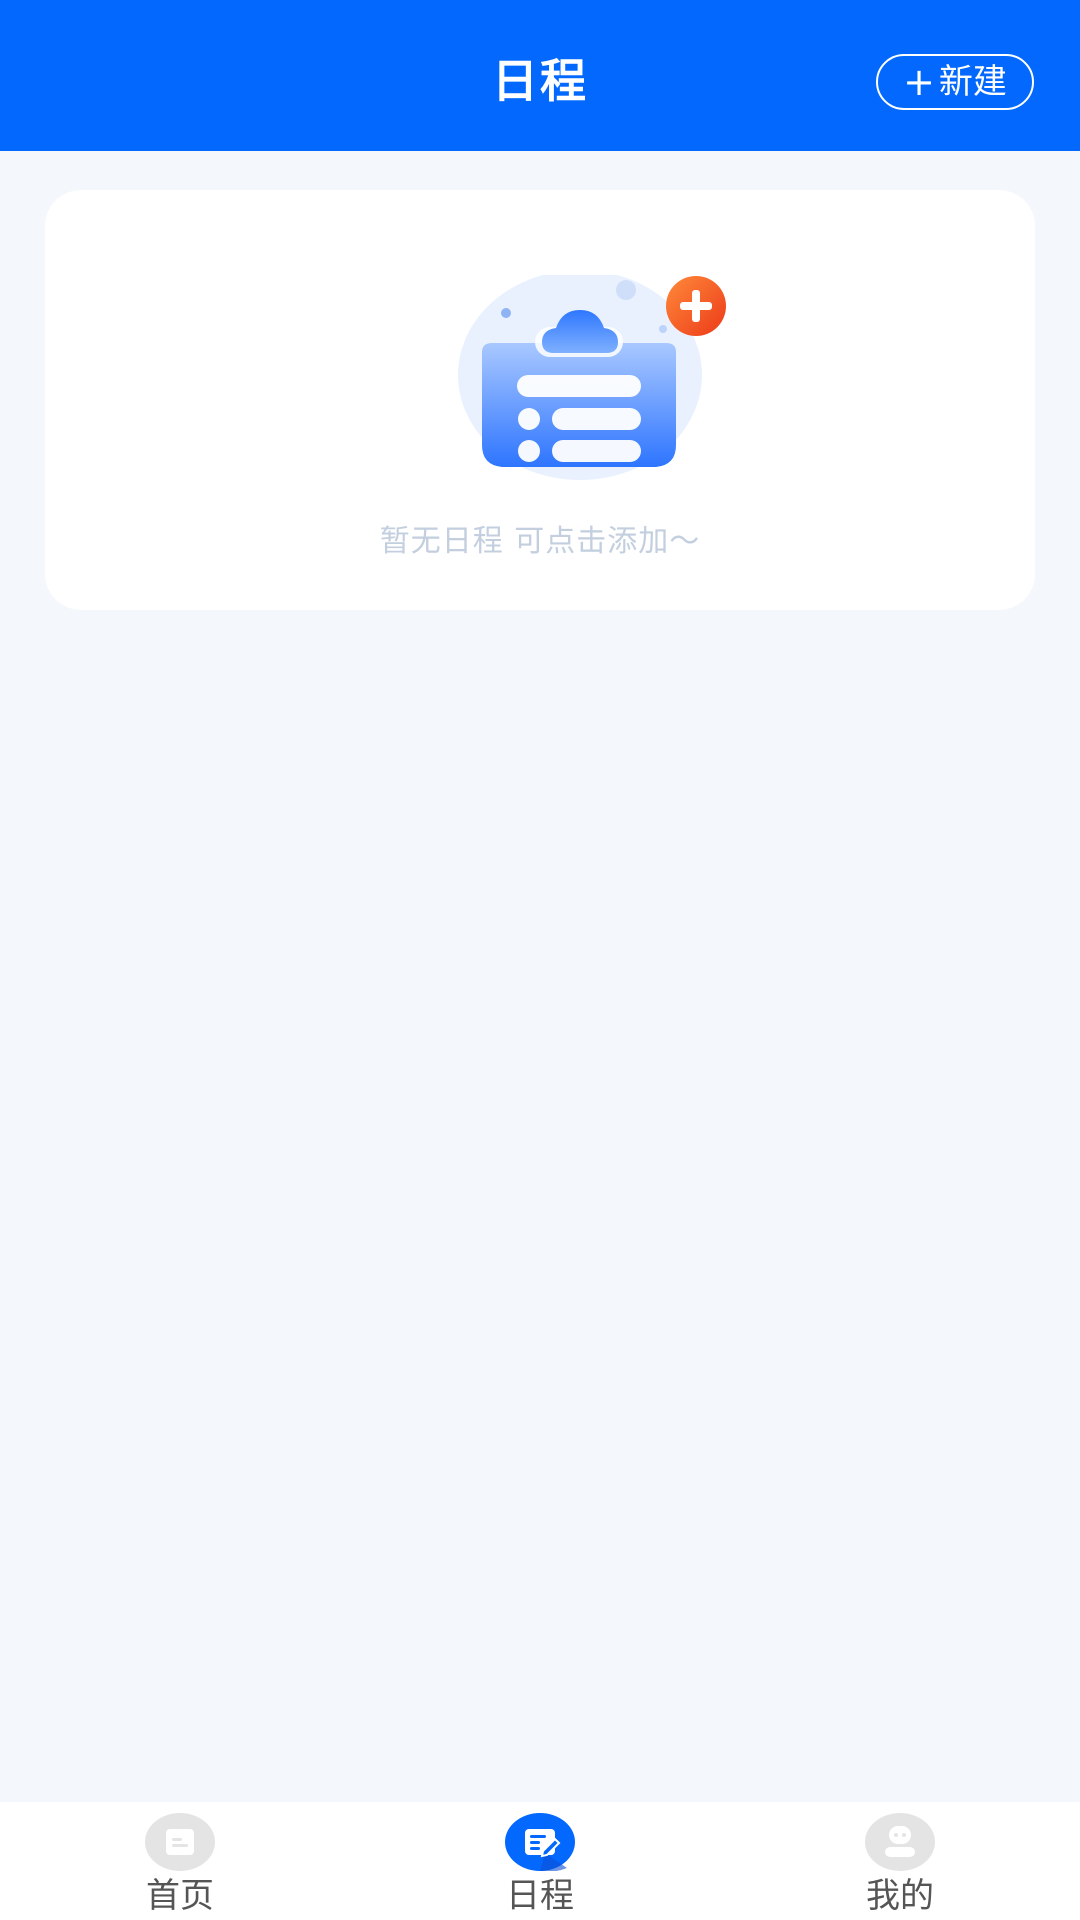 The image size is (1080, 1920). What do you see at coordinates (540, 541) in the screenshot?
I see `empty-state-message: 暂无日程 可点击添加～` at bounding box center [540, 541].